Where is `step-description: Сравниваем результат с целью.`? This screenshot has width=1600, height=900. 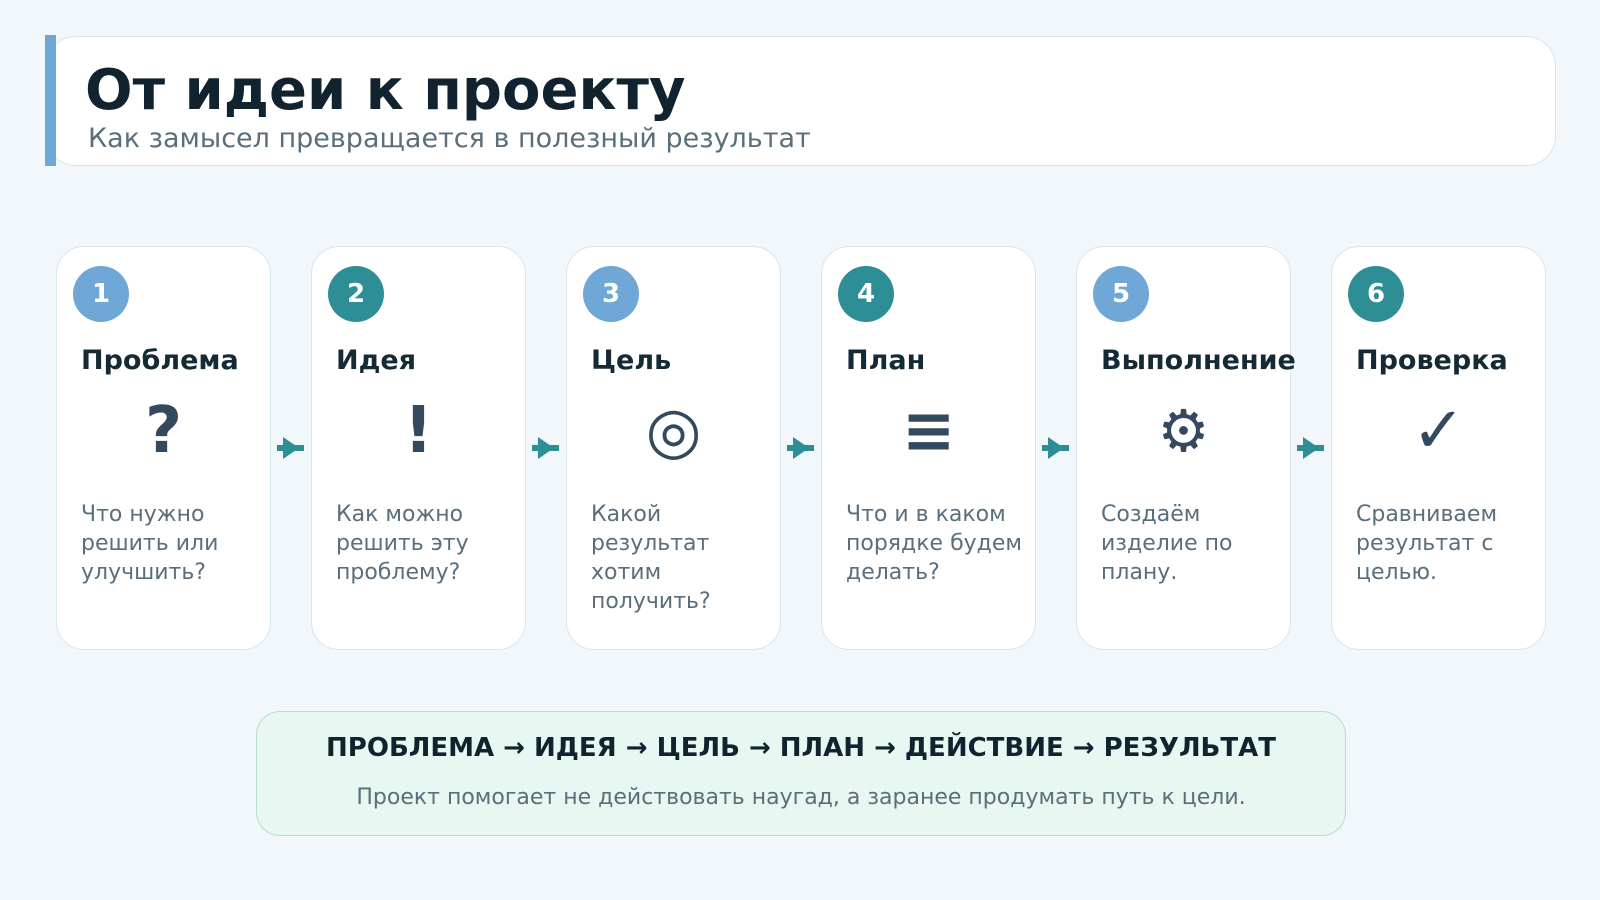 step-description: Сравниваем результат с целью. is located at coordinates (1427, 543).